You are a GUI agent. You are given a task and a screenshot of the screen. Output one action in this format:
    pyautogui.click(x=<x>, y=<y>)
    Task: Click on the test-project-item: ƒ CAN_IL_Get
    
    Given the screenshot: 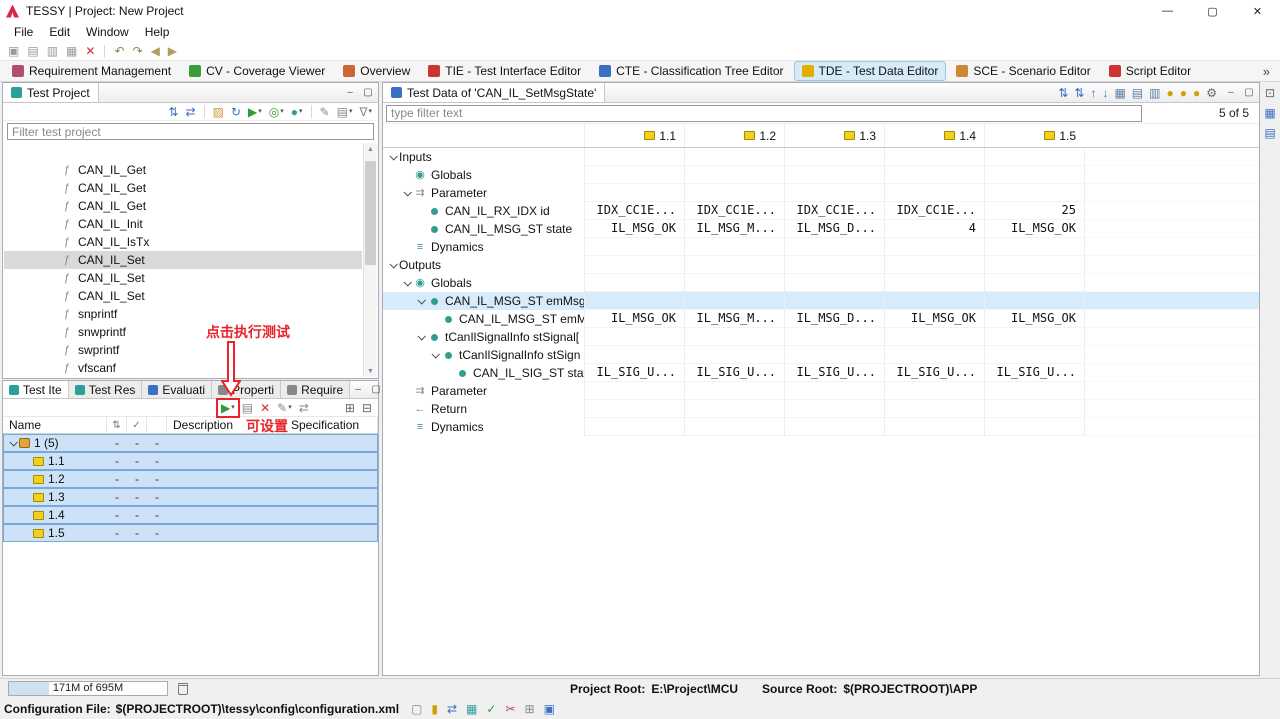 What is the action you would take?
    pyautogui.click(x=183, y=188)
    